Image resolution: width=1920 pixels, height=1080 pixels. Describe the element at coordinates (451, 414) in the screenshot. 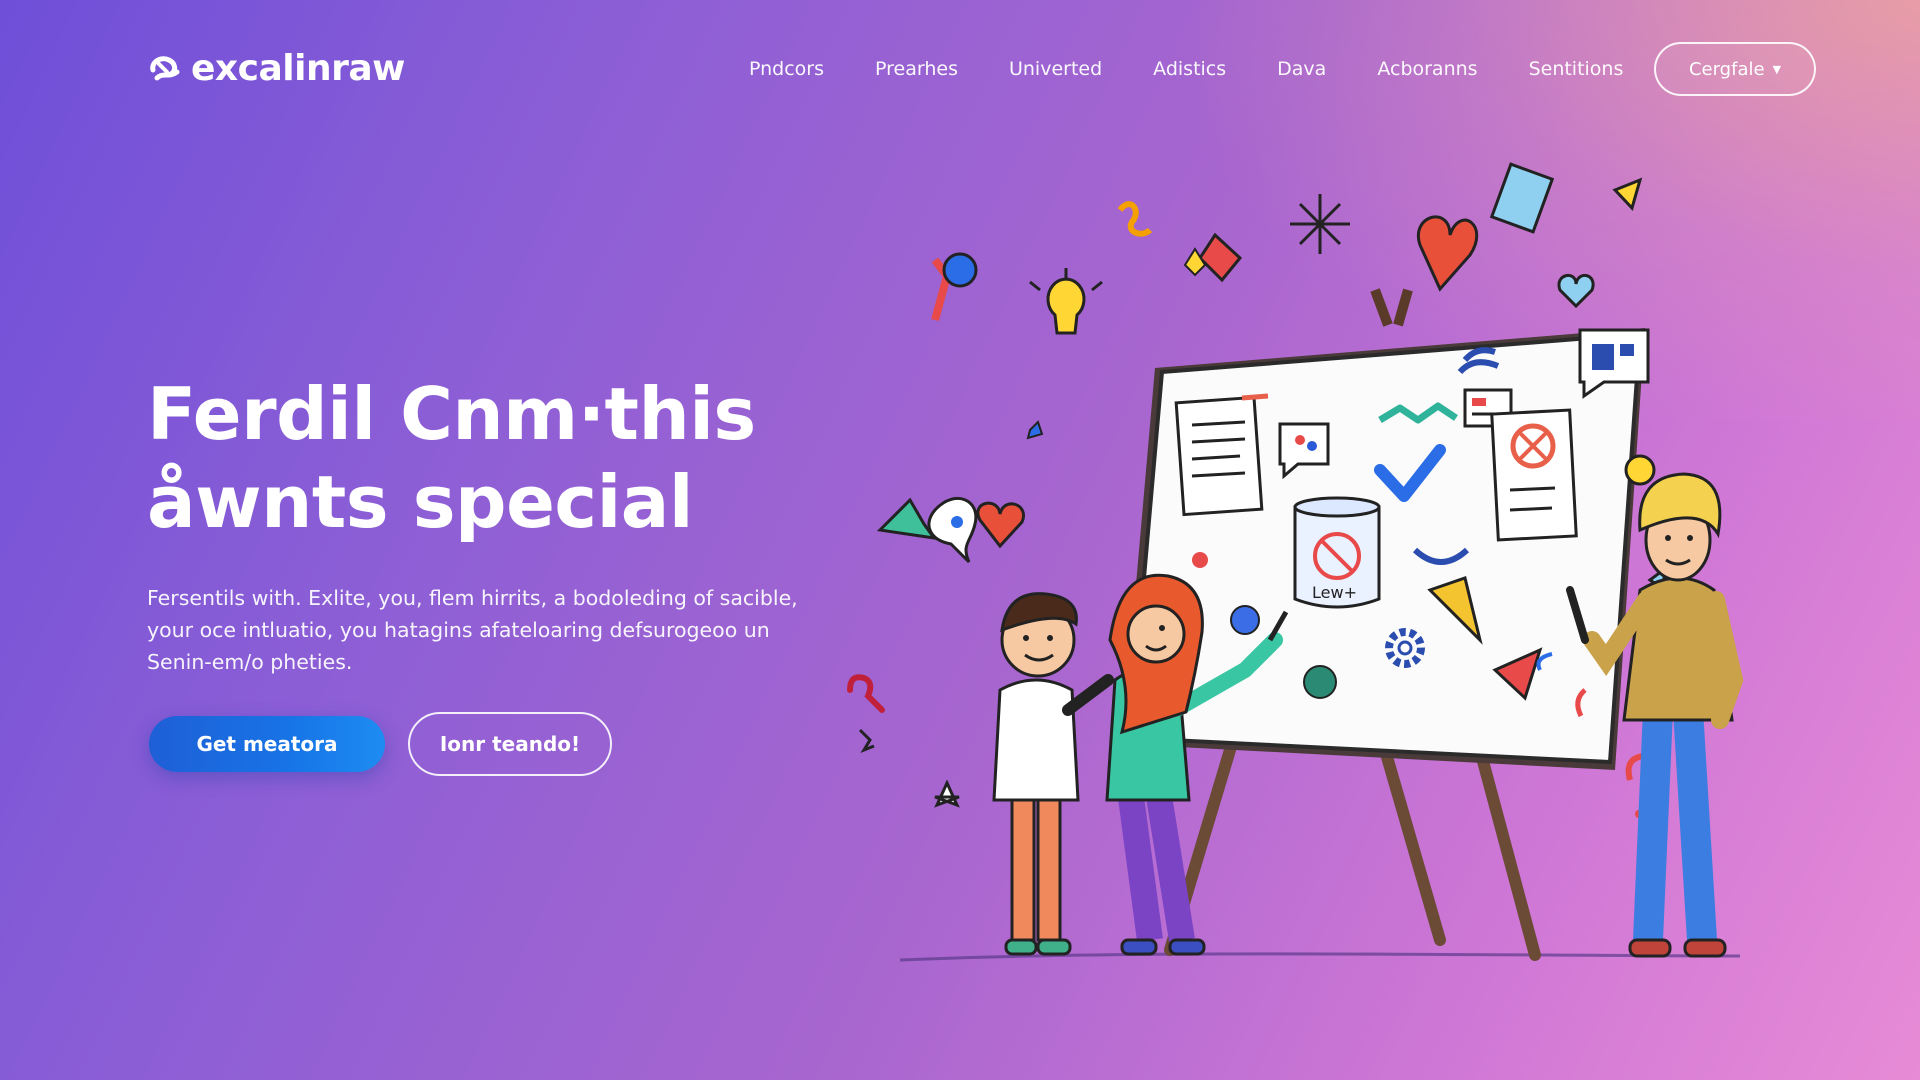

I see `hero-title-line-1: Ferdil Cnm·this` at that location.